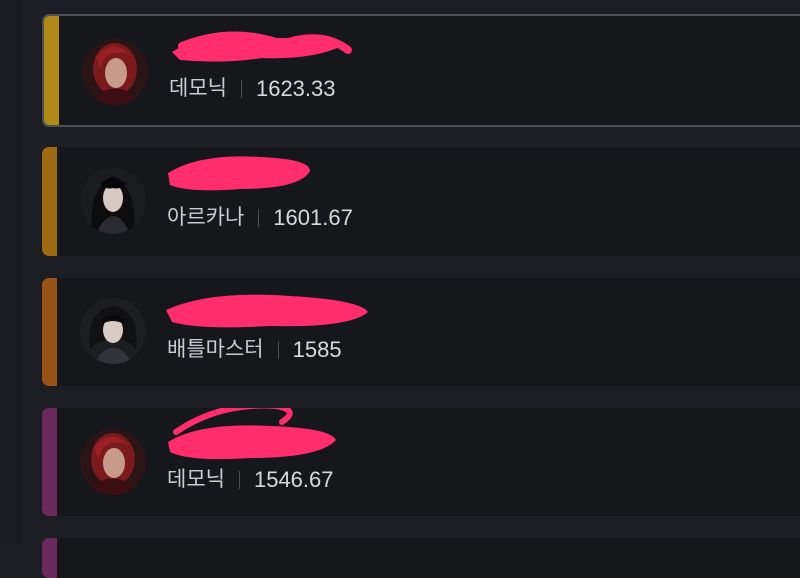 This screenshot has width=800, height=578. Describe the element at coordinates (206, 217) in the screenshot. I see `class-name: 아르카나` at that location.